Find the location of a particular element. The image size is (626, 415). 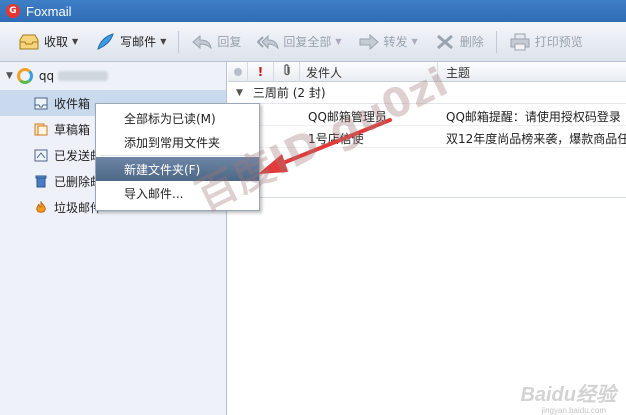

forward-label: 转发 is located at coordinates (395, 42).